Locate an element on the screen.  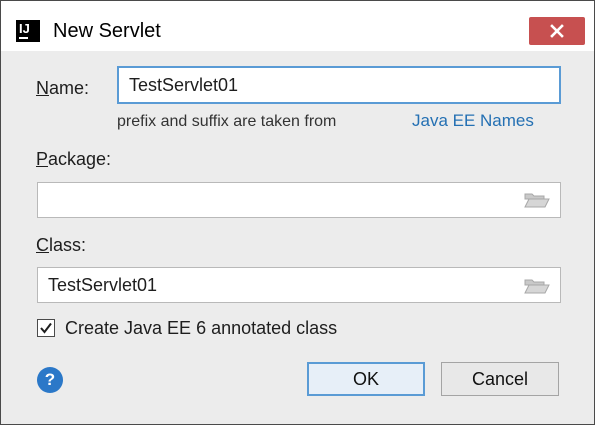
annotated-class-label: Create Java EE 6 annotated class is located at coordinates (201, 328).